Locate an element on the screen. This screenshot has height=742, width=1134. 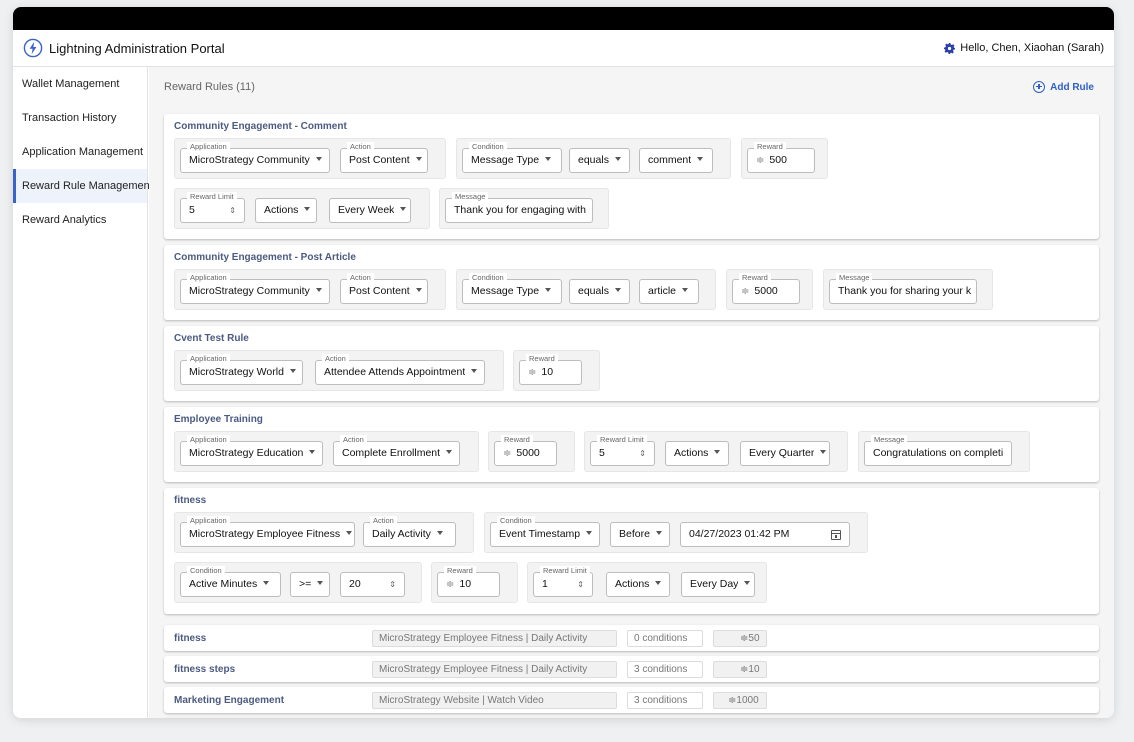
action-select: Action Complete Enrollment is located at coordinates (396, 450).